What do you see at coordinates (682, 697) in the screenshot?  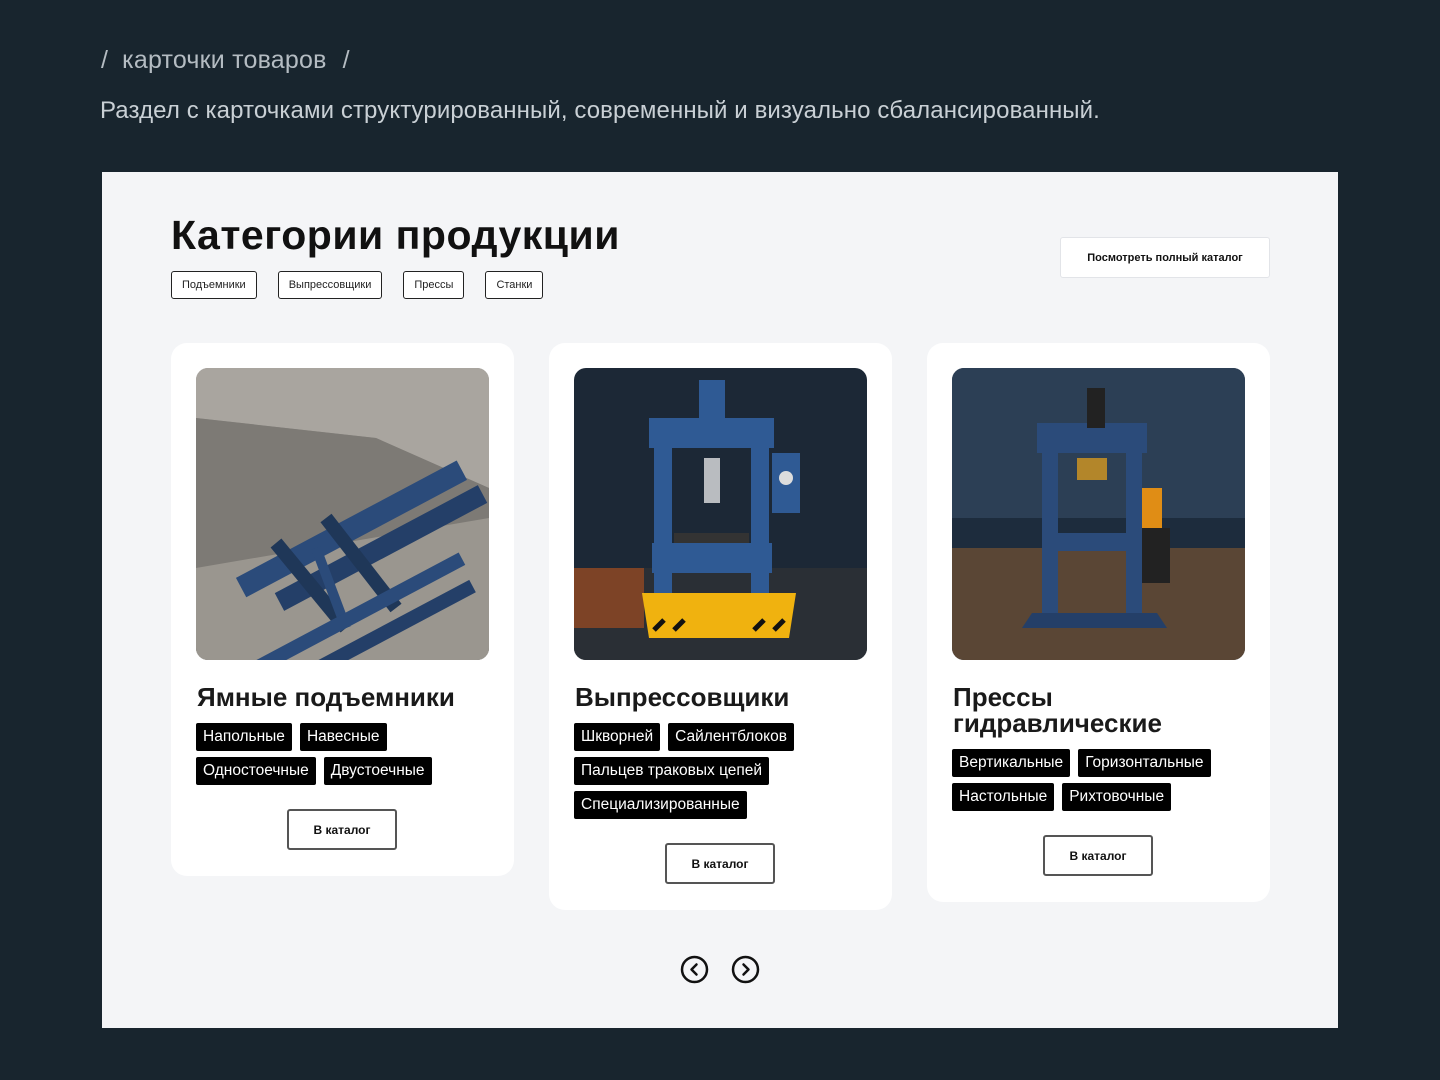 I see `card-title: Выпрессовщики` at bounding box center [682, 697].